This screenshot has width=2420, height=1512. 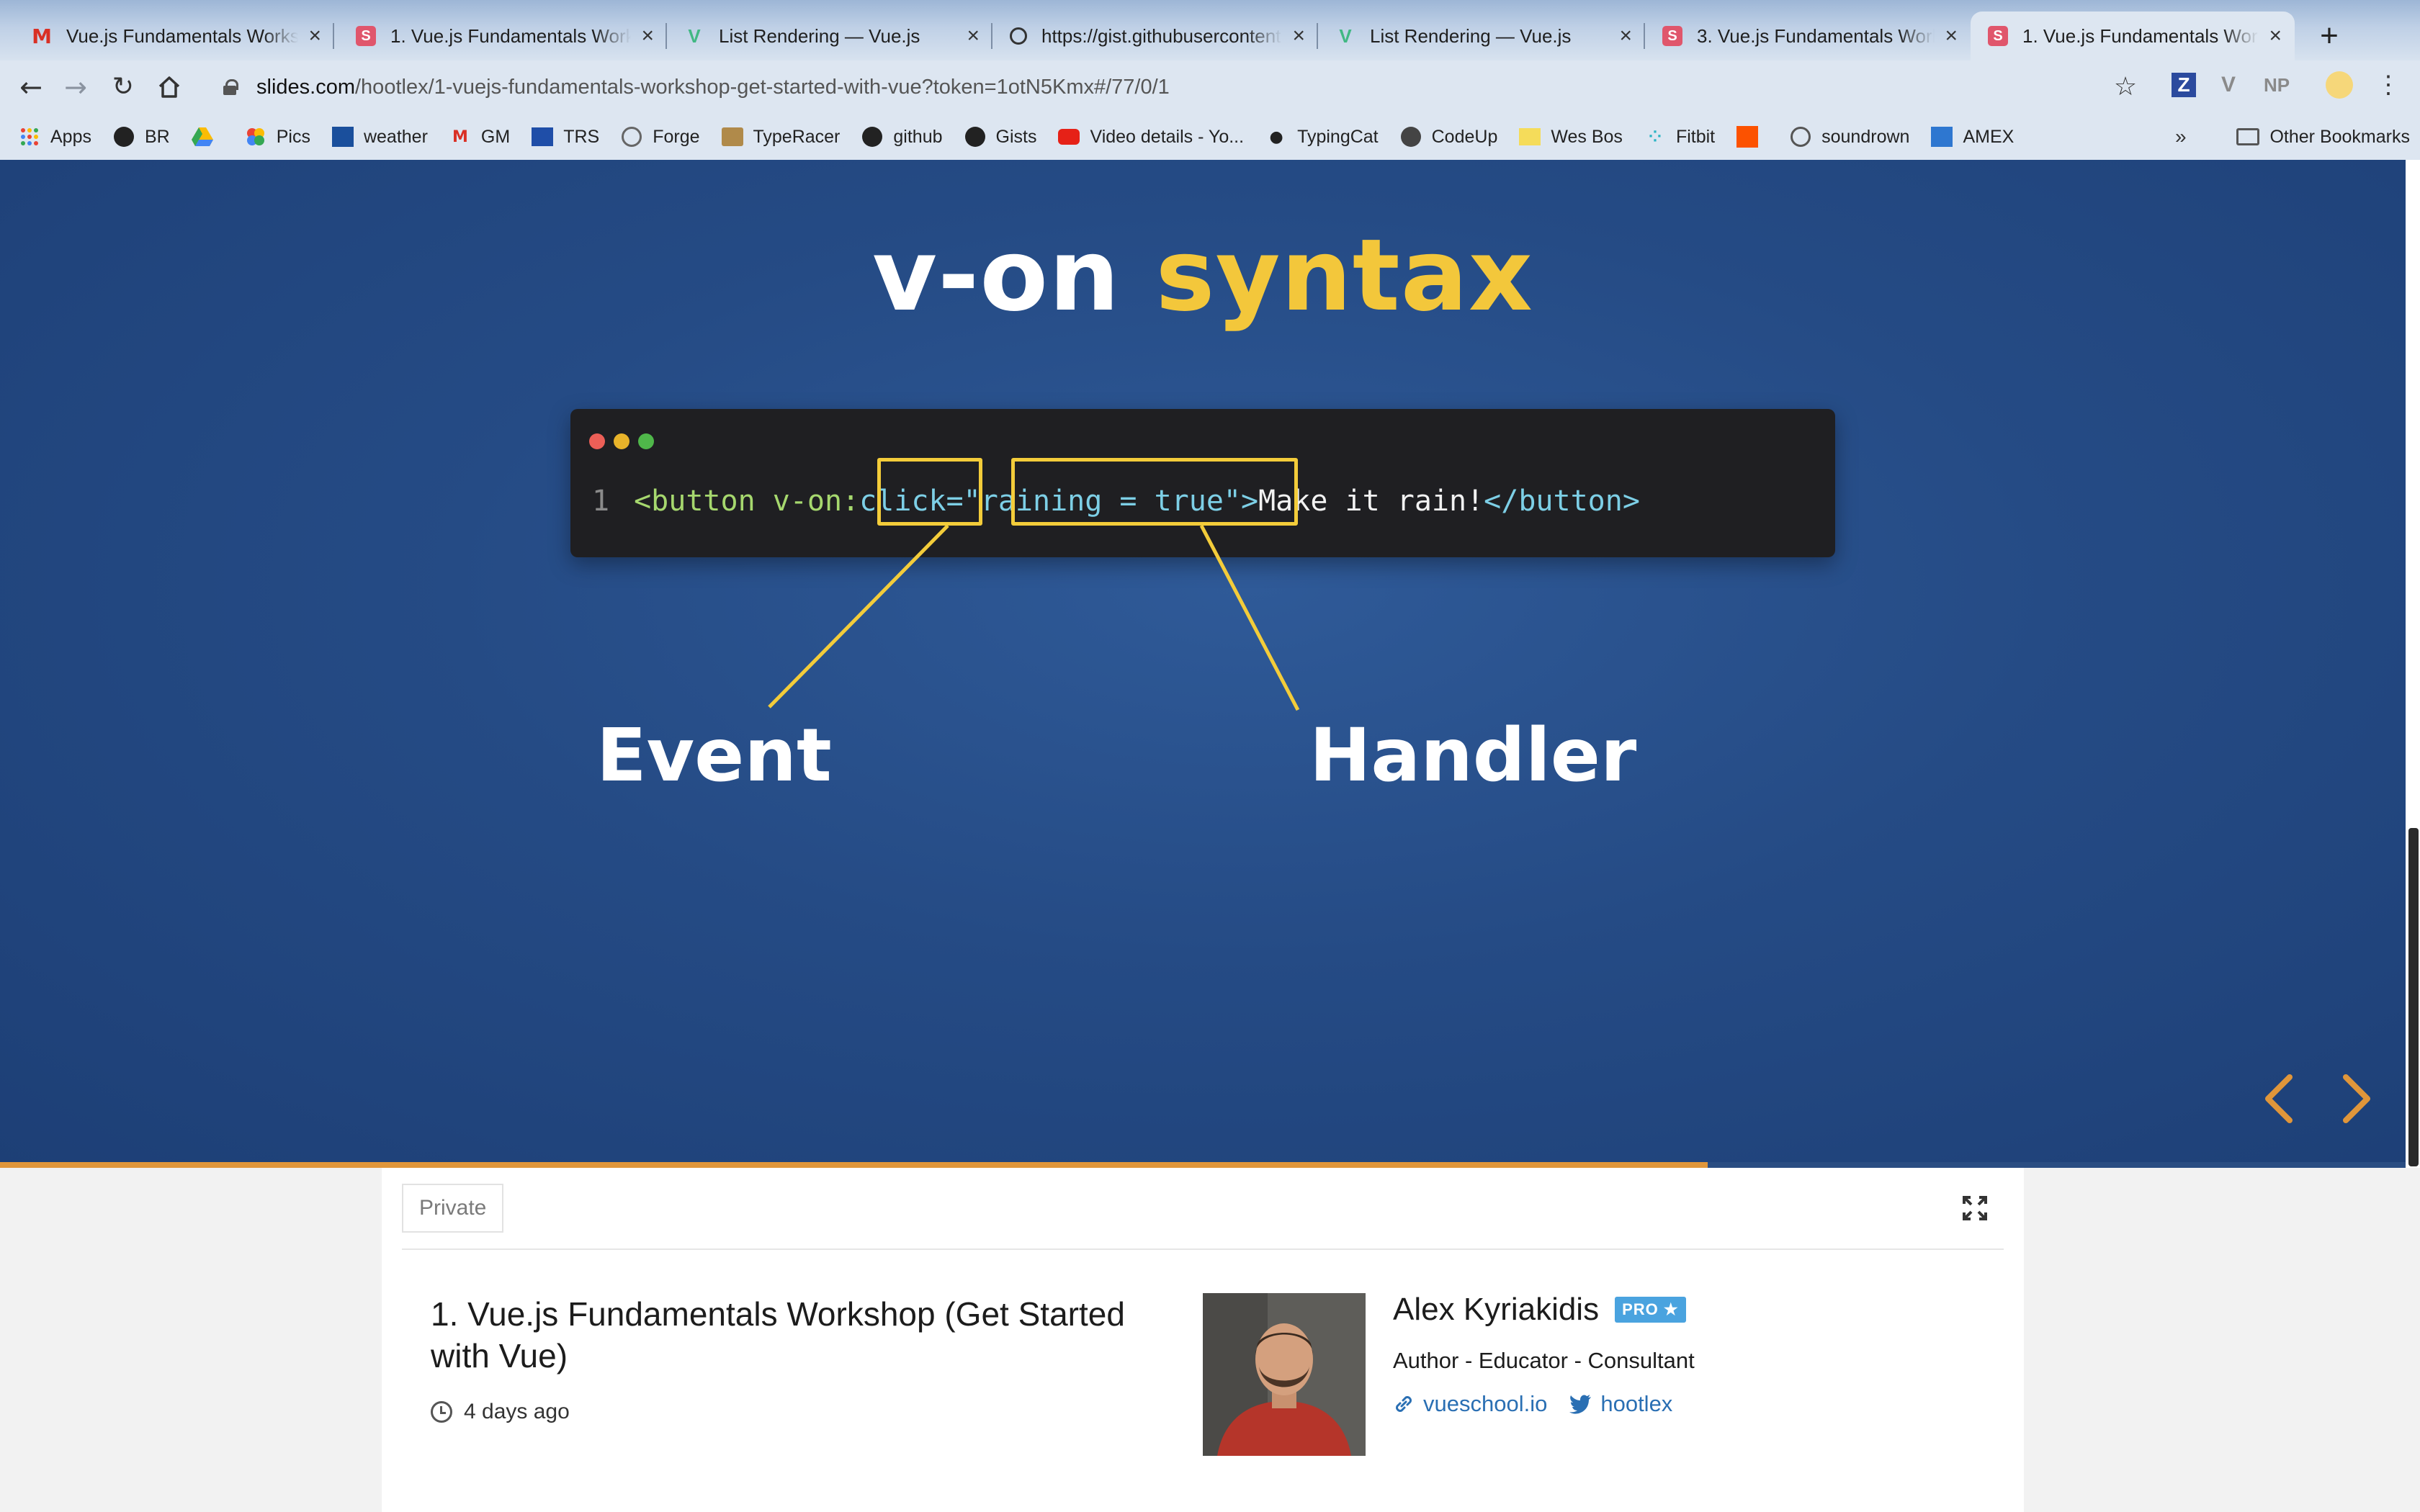 I want to click on zotero-extension-icon: Z, so click(x=2183, y=85).